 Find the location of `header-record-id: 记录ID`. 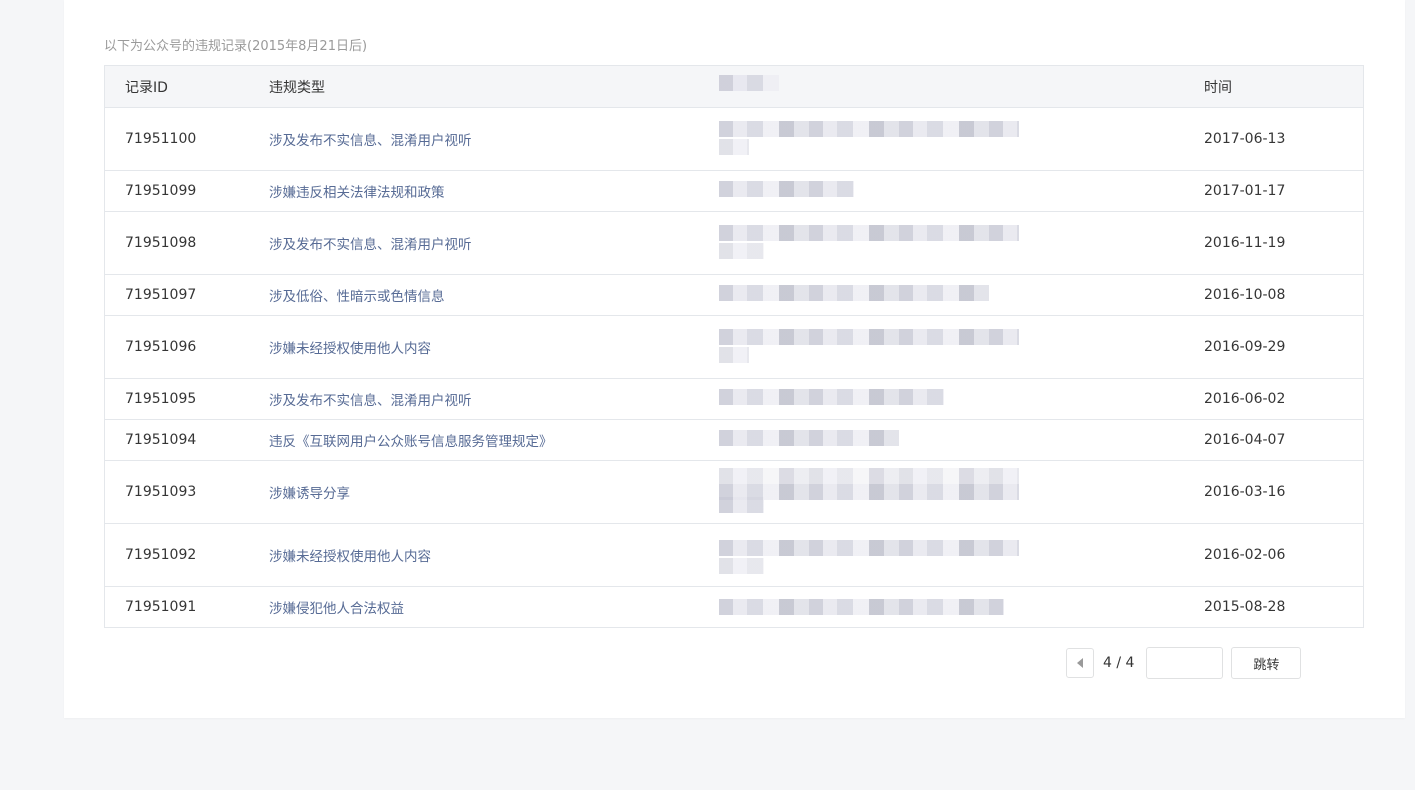

header-record-id: 记录ID is located at coordinates (146, 87).